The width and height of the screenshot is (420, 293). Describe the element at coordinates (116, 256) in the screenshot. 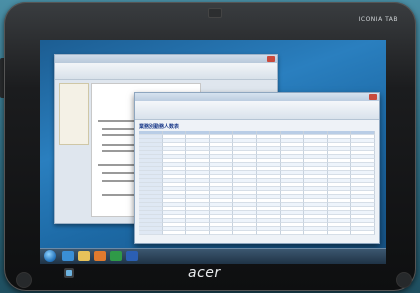

I see `excel-icon` at that location.